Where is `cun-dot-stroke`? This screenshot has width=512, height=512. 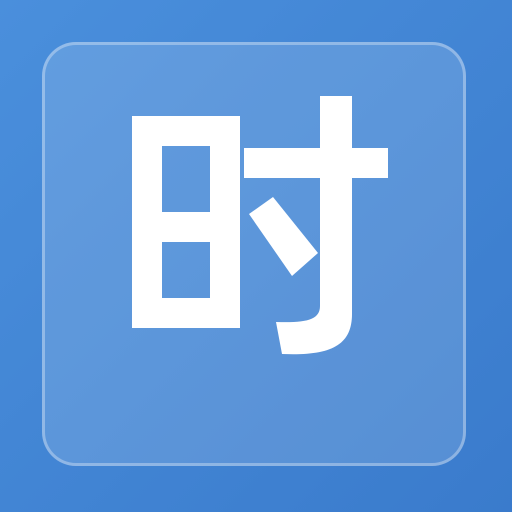 cun-dot-stroke is located at coordinates (283, 236).